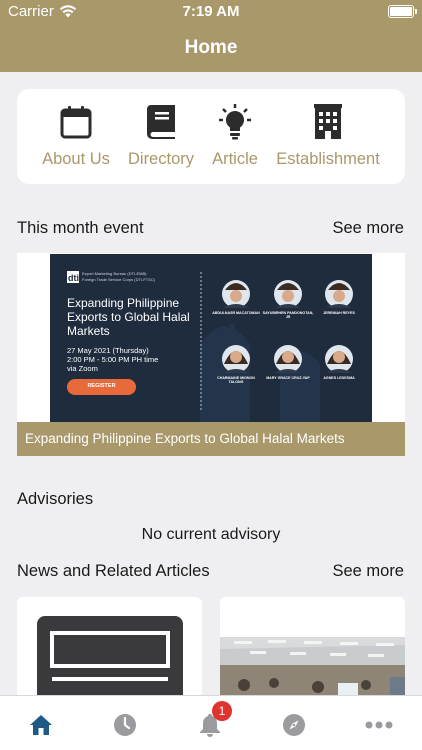 The image size is (422, 750). I want to click on events-see-more-link: See more, so click(368, 228).